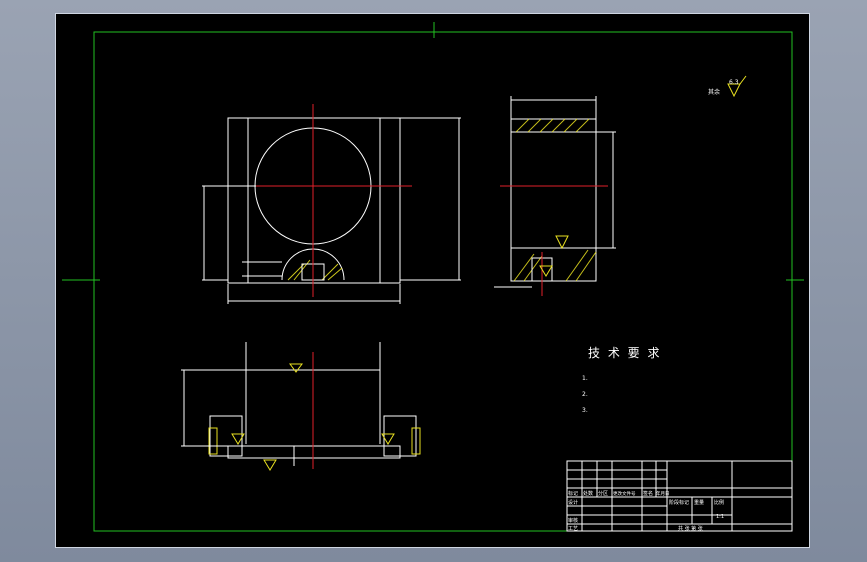  I want to click on tb-role-design: 设计, so click(573, 502).